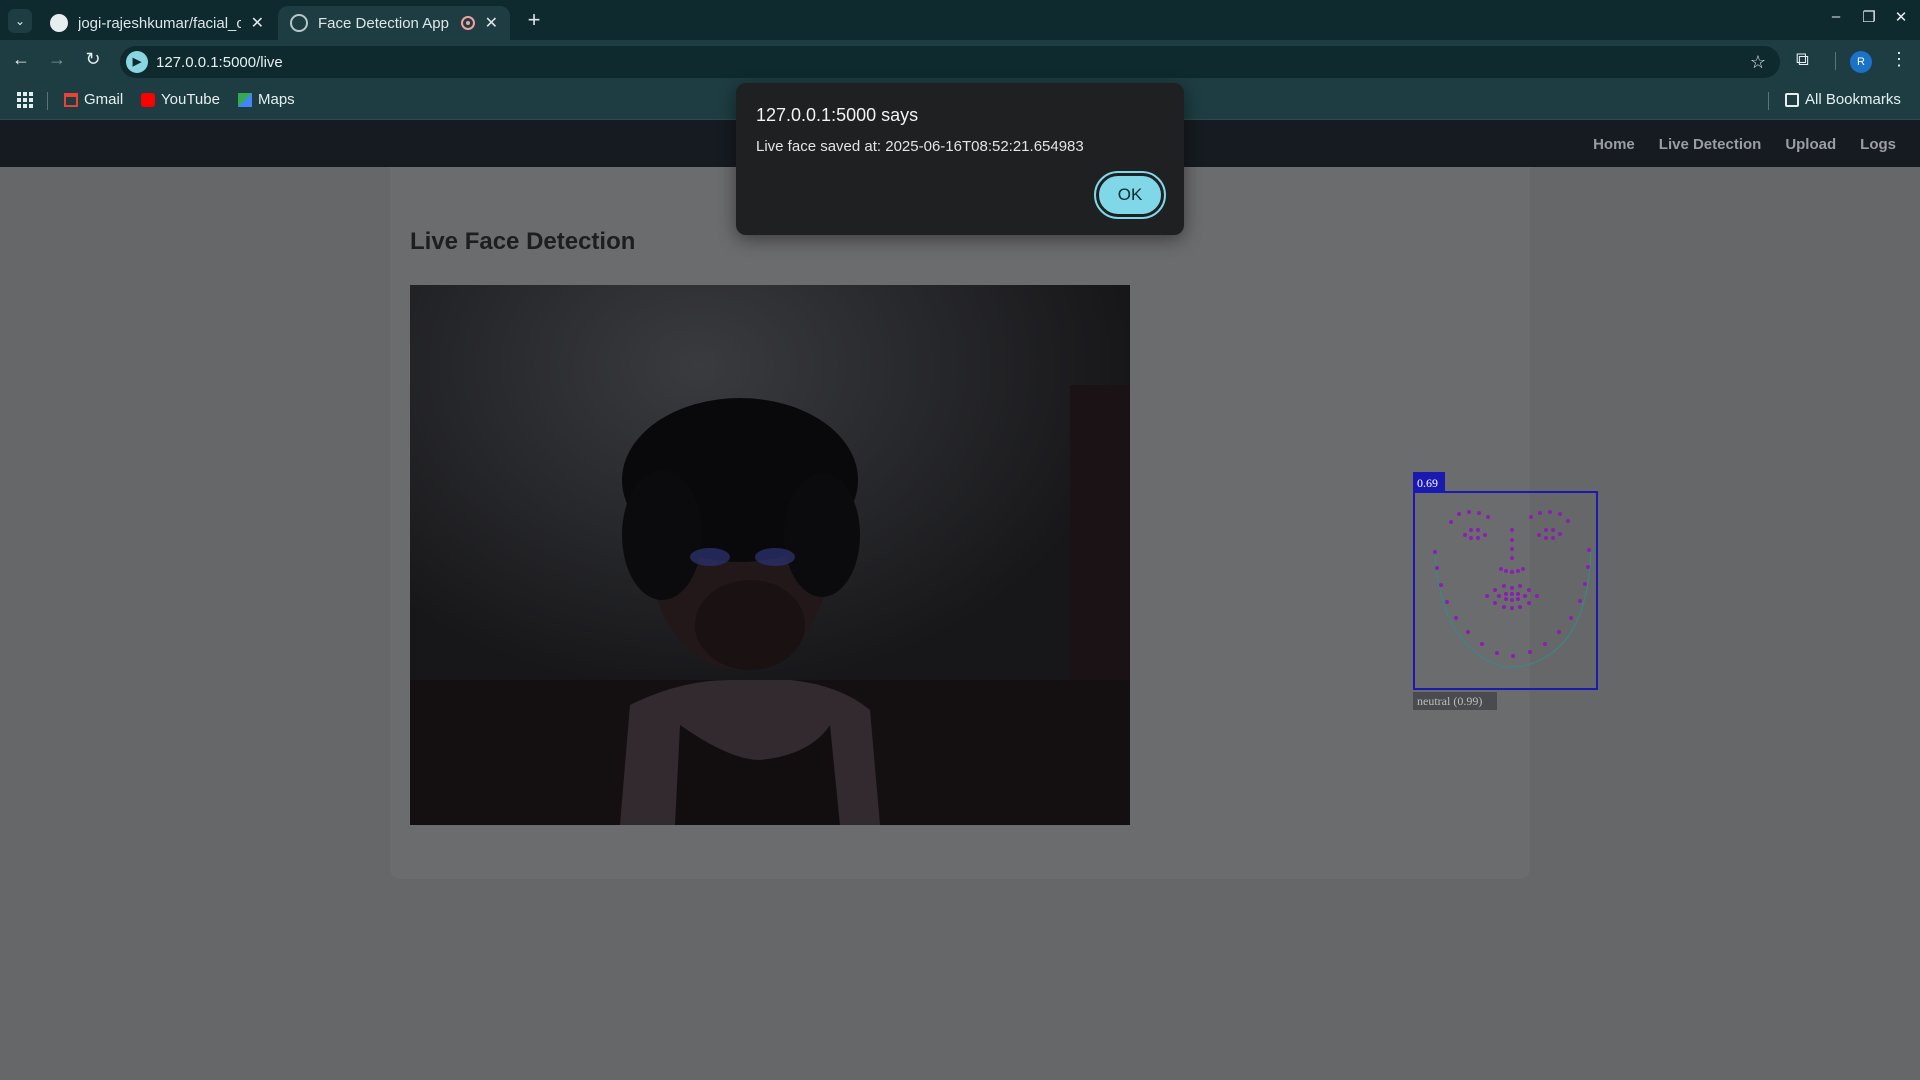 The height and width of the screenshot is (1080, 1920). What do you see at coordinates (1869, 17) in the screenshot?
I see `restore-icon: ❐` at bounding box center [1869, 17].